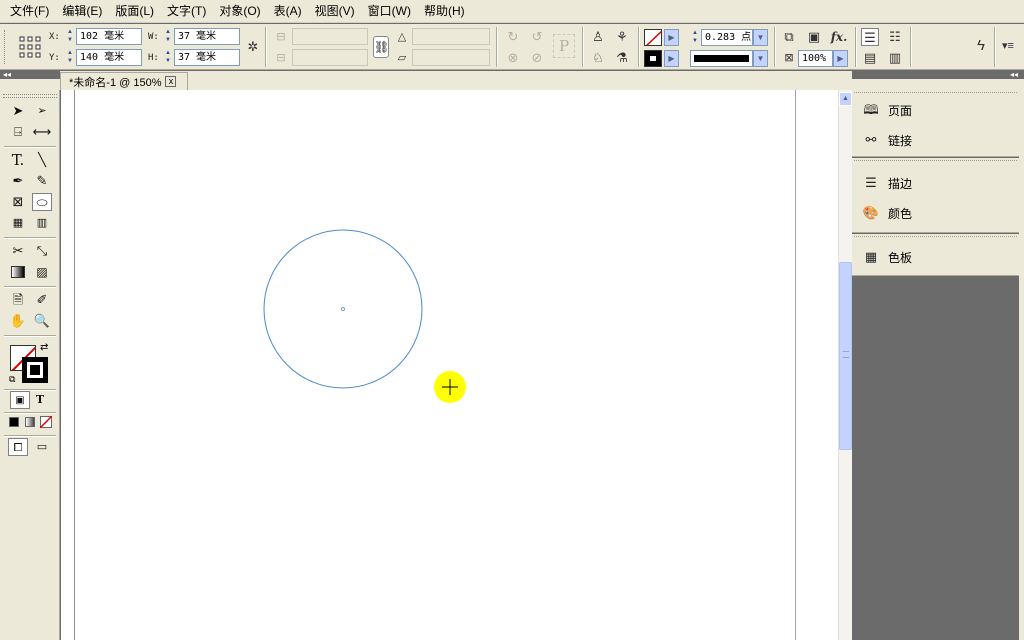  Describe the element at coordinates (109, 57) in the screenshot. I see `y-field: 140 毫米` at that location.